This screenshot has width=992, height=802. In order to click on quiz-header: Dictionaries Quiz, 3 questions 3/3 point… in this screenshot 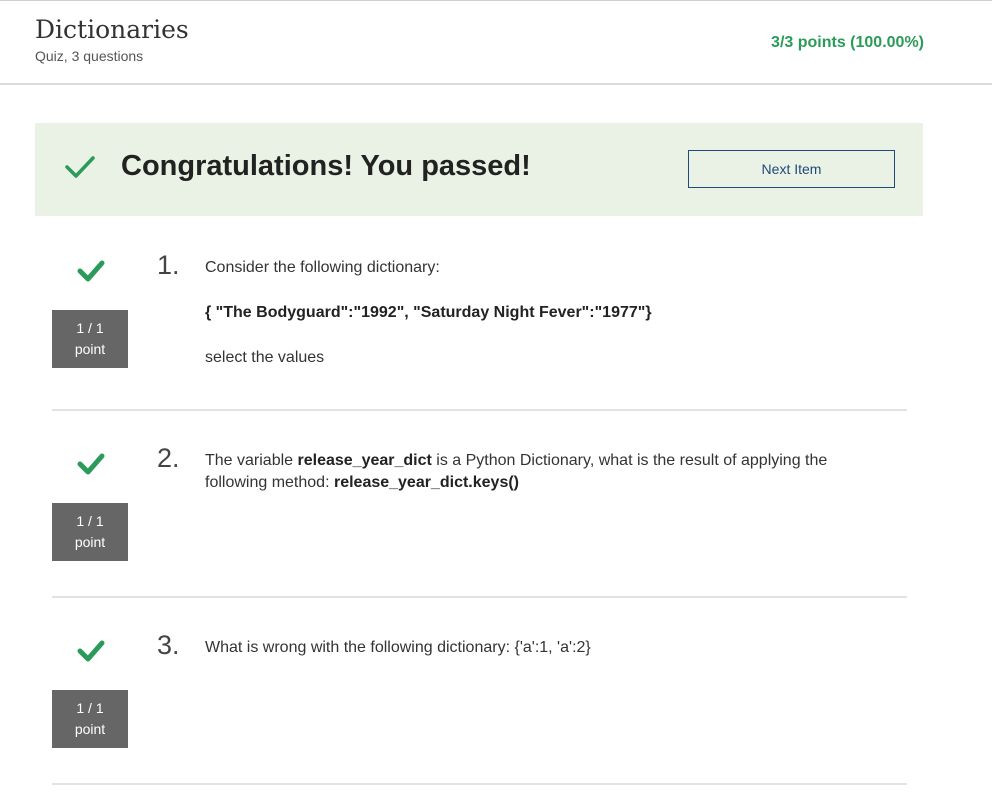, I will do `click(496, 43)`.